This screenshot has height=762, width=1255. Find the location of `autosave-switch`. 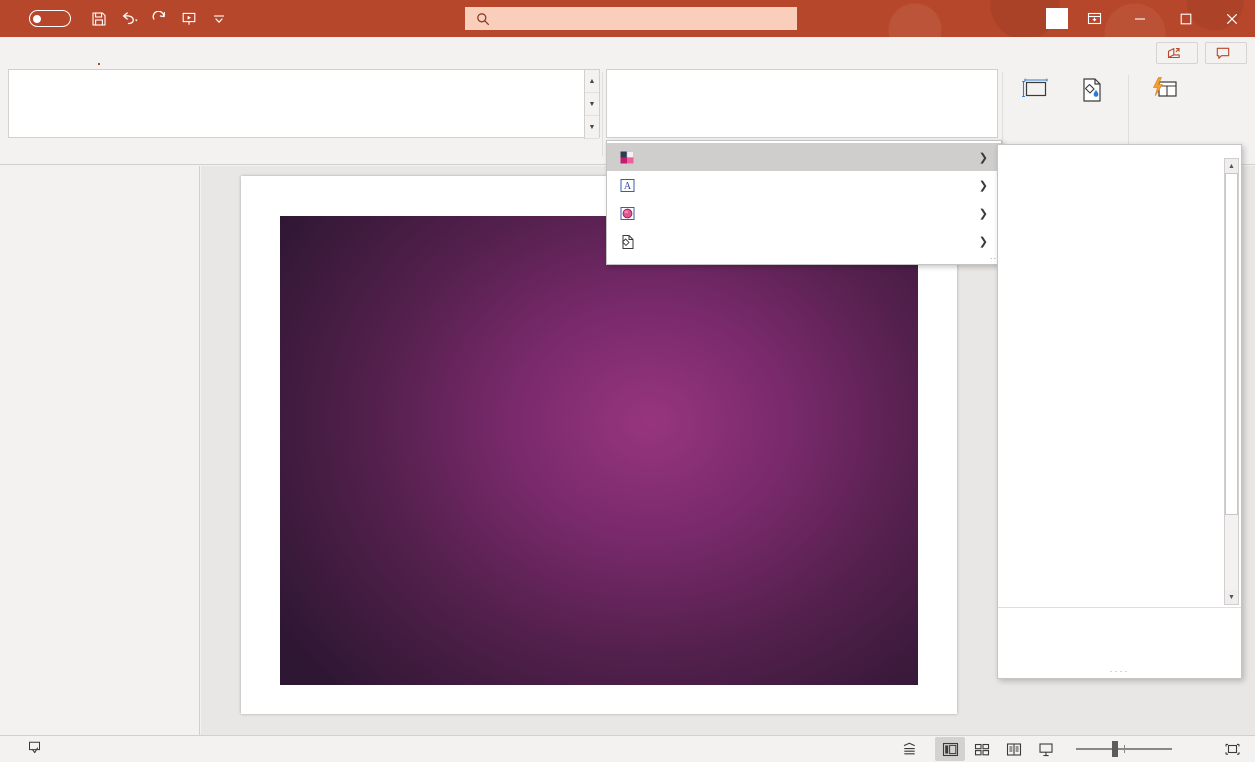

autosave-switch is located at coordinates (50, 18).